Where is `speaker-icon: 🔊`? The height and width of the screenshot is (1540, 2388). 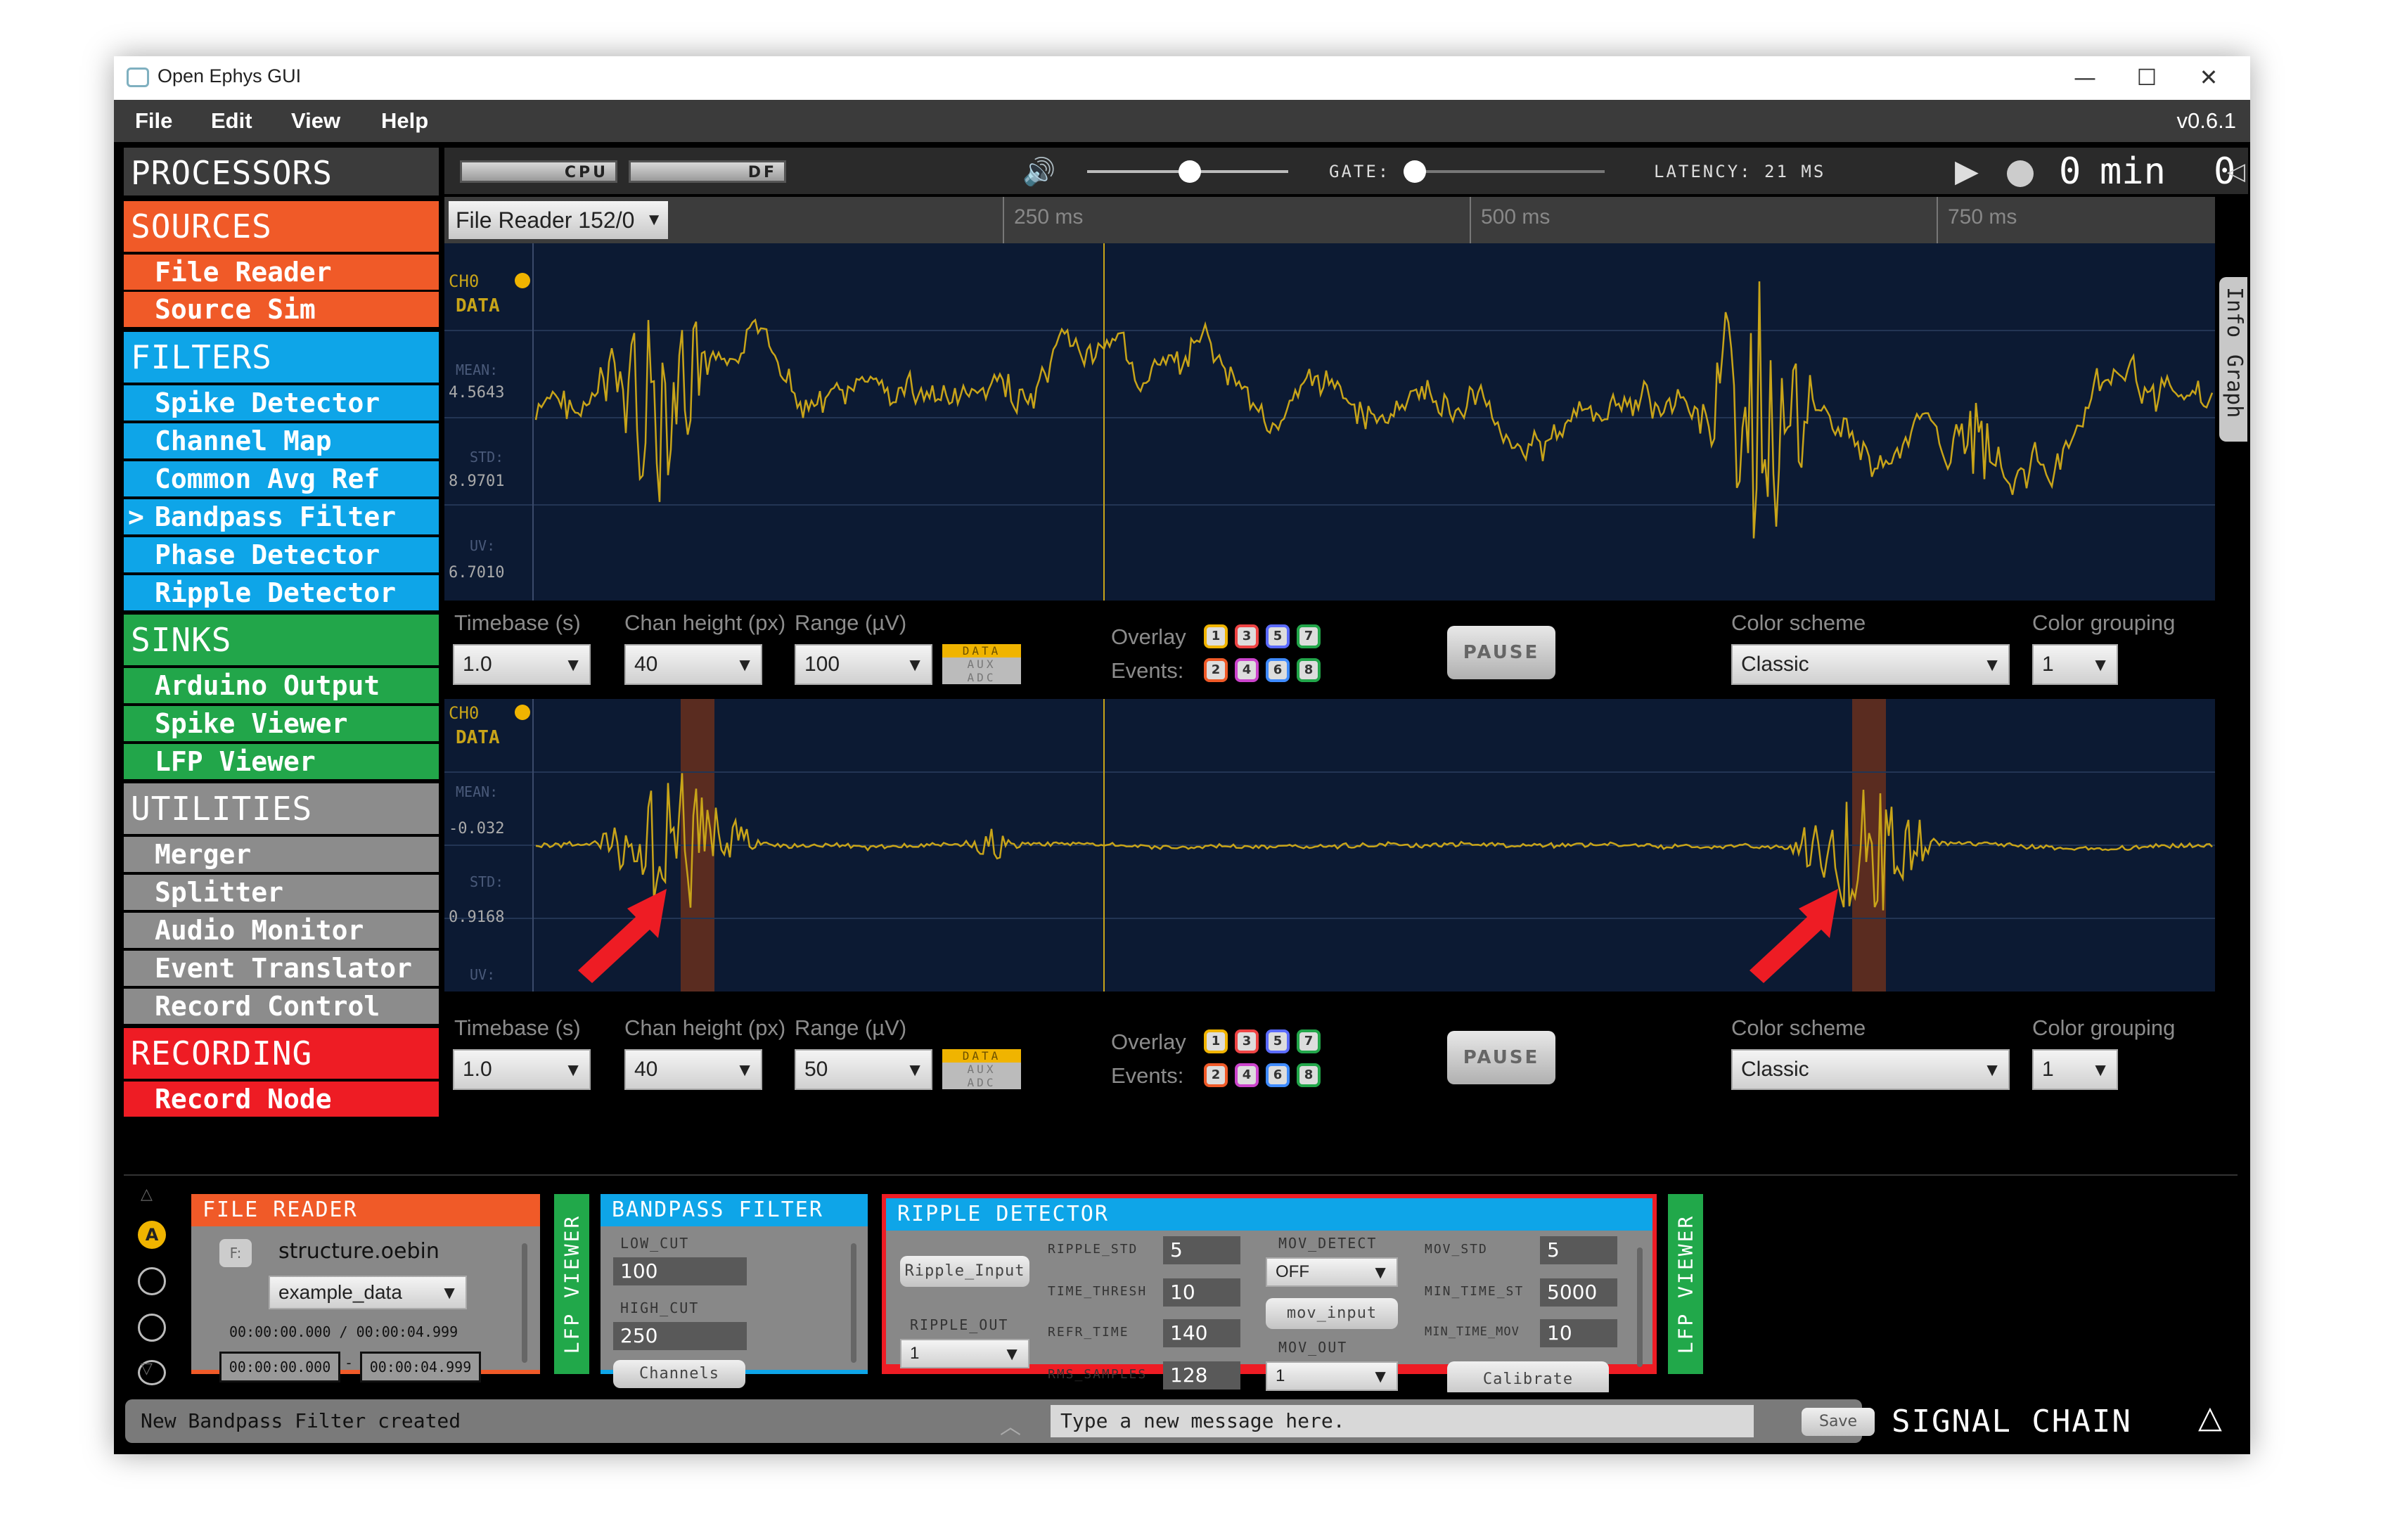
speaker-icon: 🔊 is located at coordinates (1038, 172).